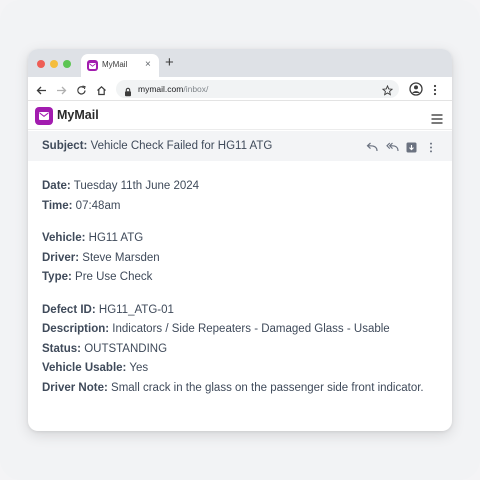 The image size is (480, 480). What do you see at coordinates (242, 259) in the screenshot?
I see `driver-line: Driver: Steve Marsden` at bounding box center [242, 259].